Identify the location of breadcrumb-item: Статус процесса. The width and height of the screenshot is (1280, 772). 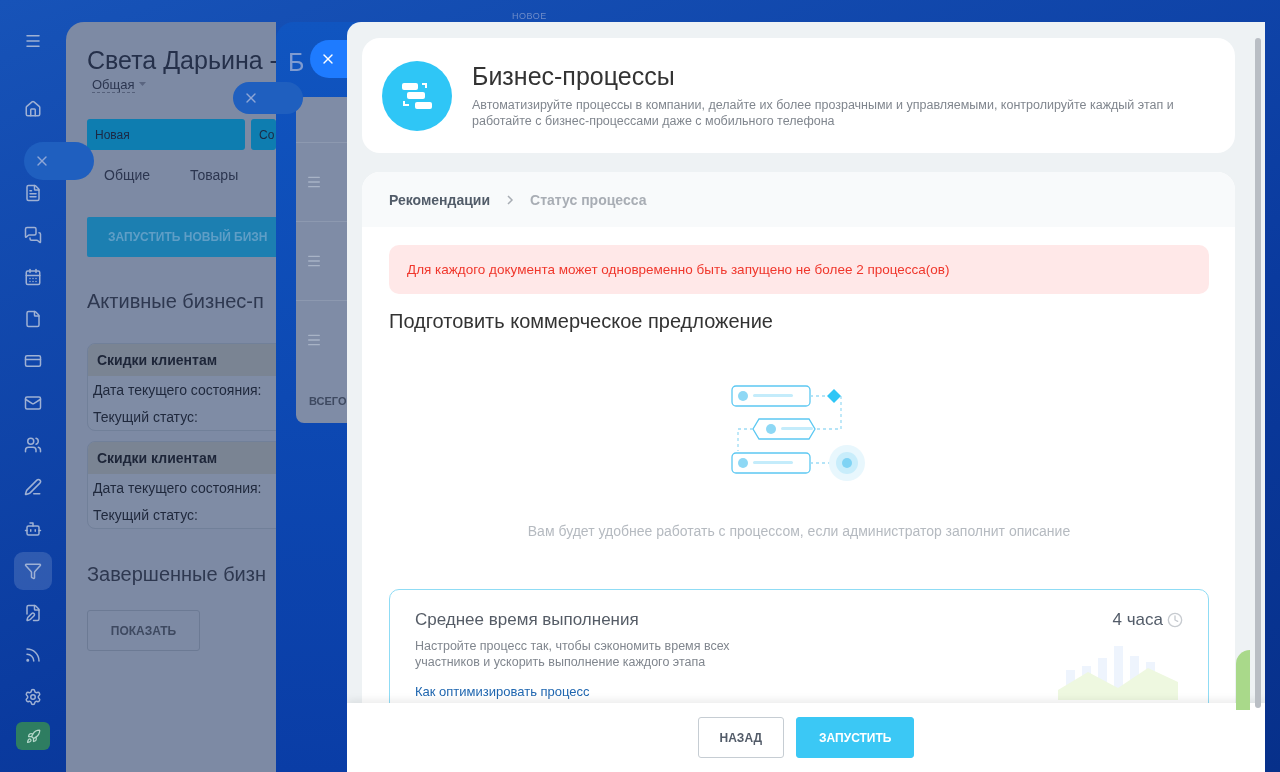
(588, 199).